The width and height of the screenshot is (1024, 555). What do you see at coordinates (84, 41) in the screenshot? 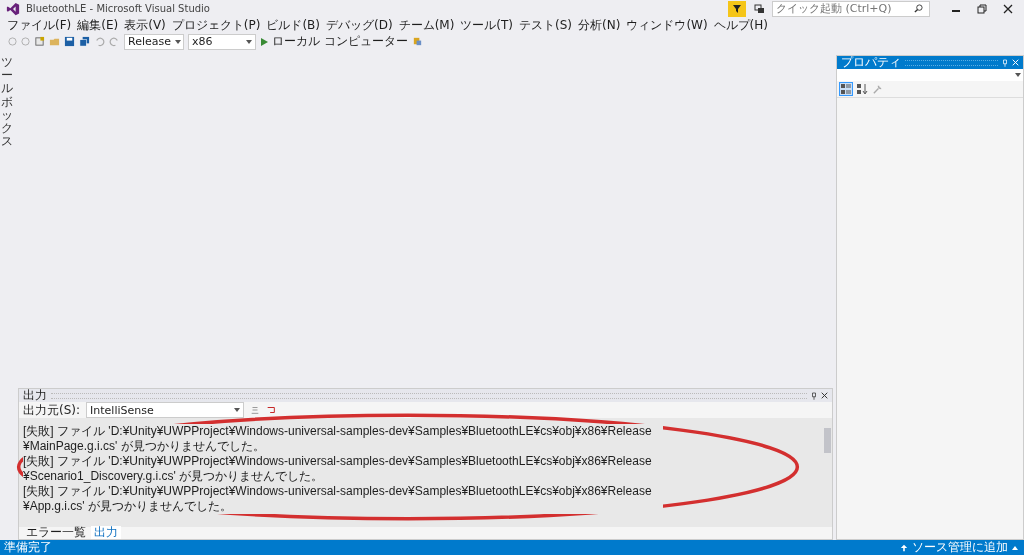
I see `save-all-icon` at bounding box center [84, 41].